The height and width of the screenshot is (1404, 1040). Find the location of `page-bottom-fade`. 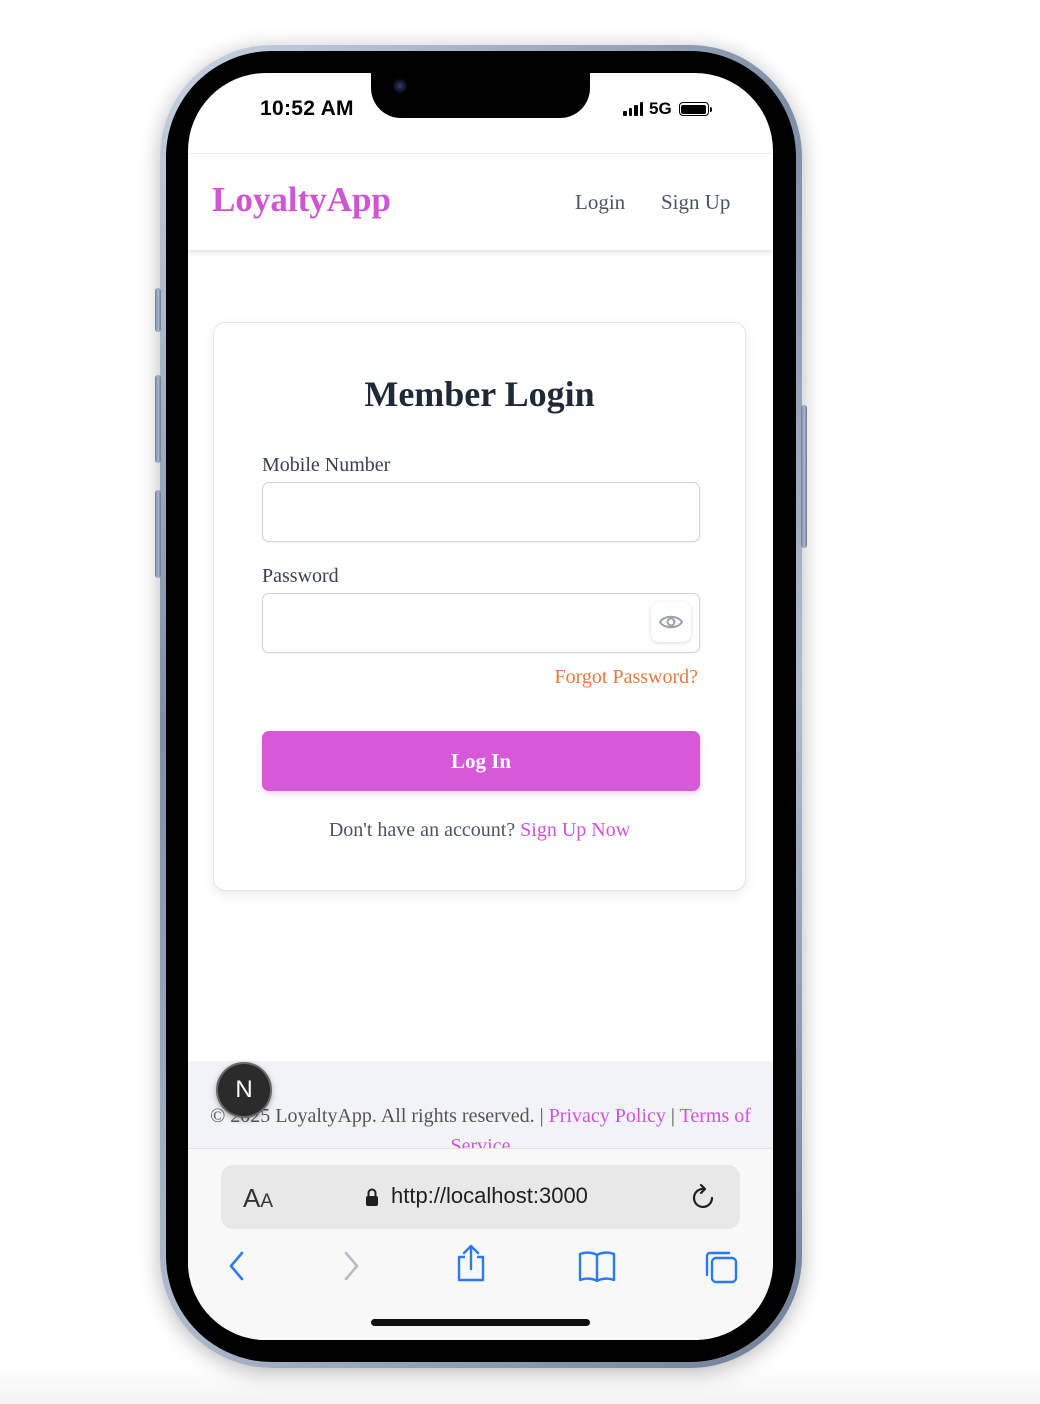

page-bottom-fade is located at coordinates (520, 1384).